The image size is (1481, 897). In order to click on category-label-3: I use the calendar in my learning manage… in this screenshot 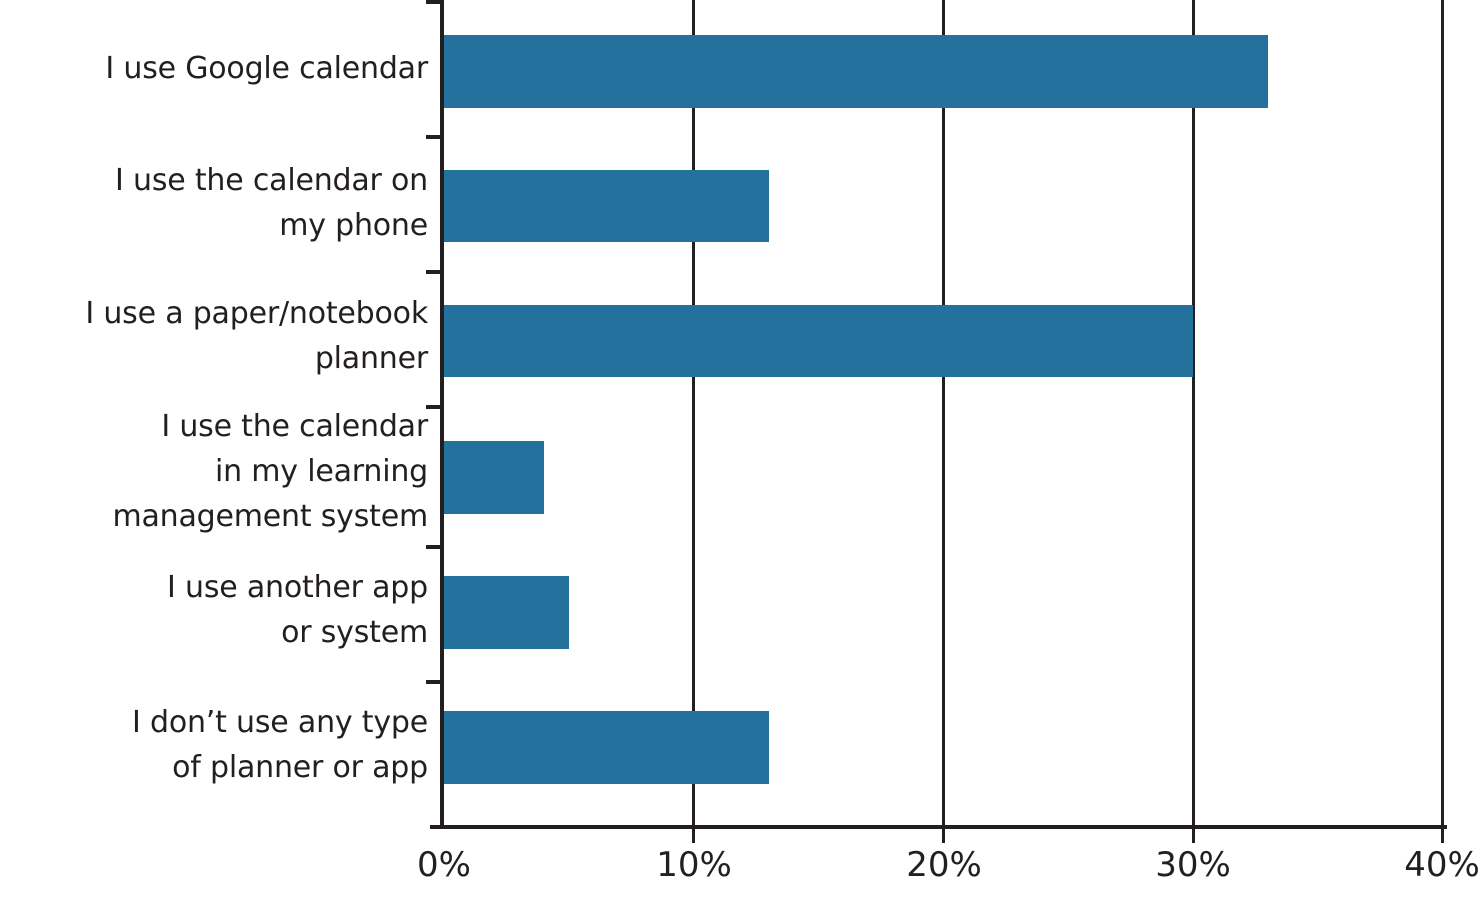, I will do `click(270, 471)`.